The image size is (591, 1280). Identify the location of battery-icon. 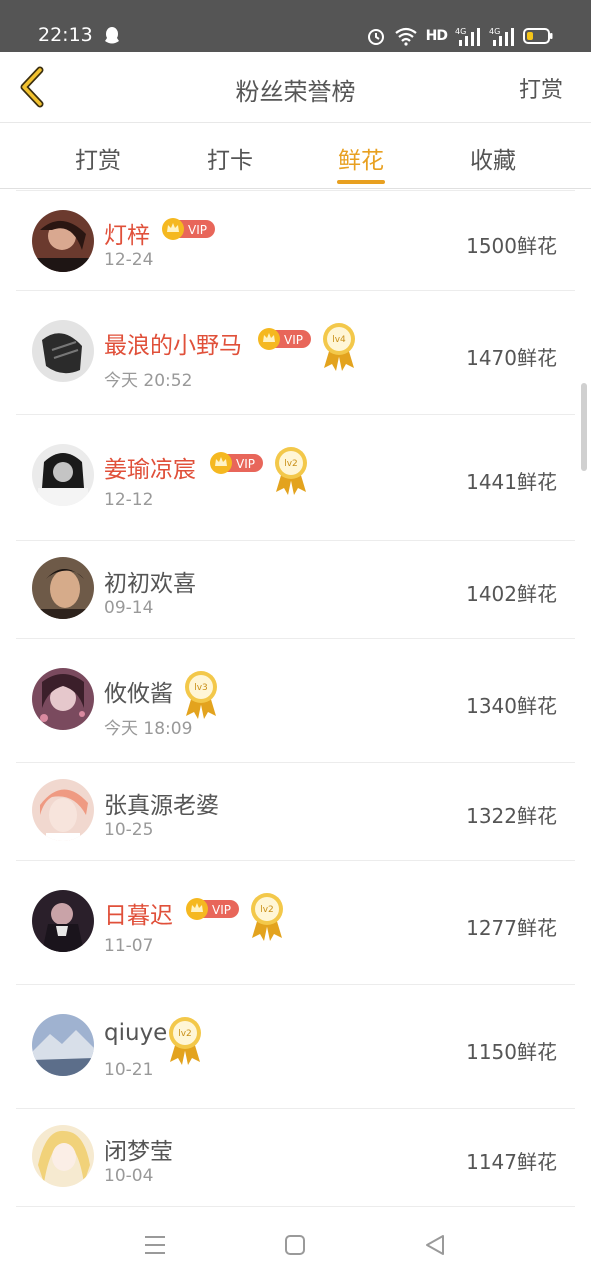
(538, 36).